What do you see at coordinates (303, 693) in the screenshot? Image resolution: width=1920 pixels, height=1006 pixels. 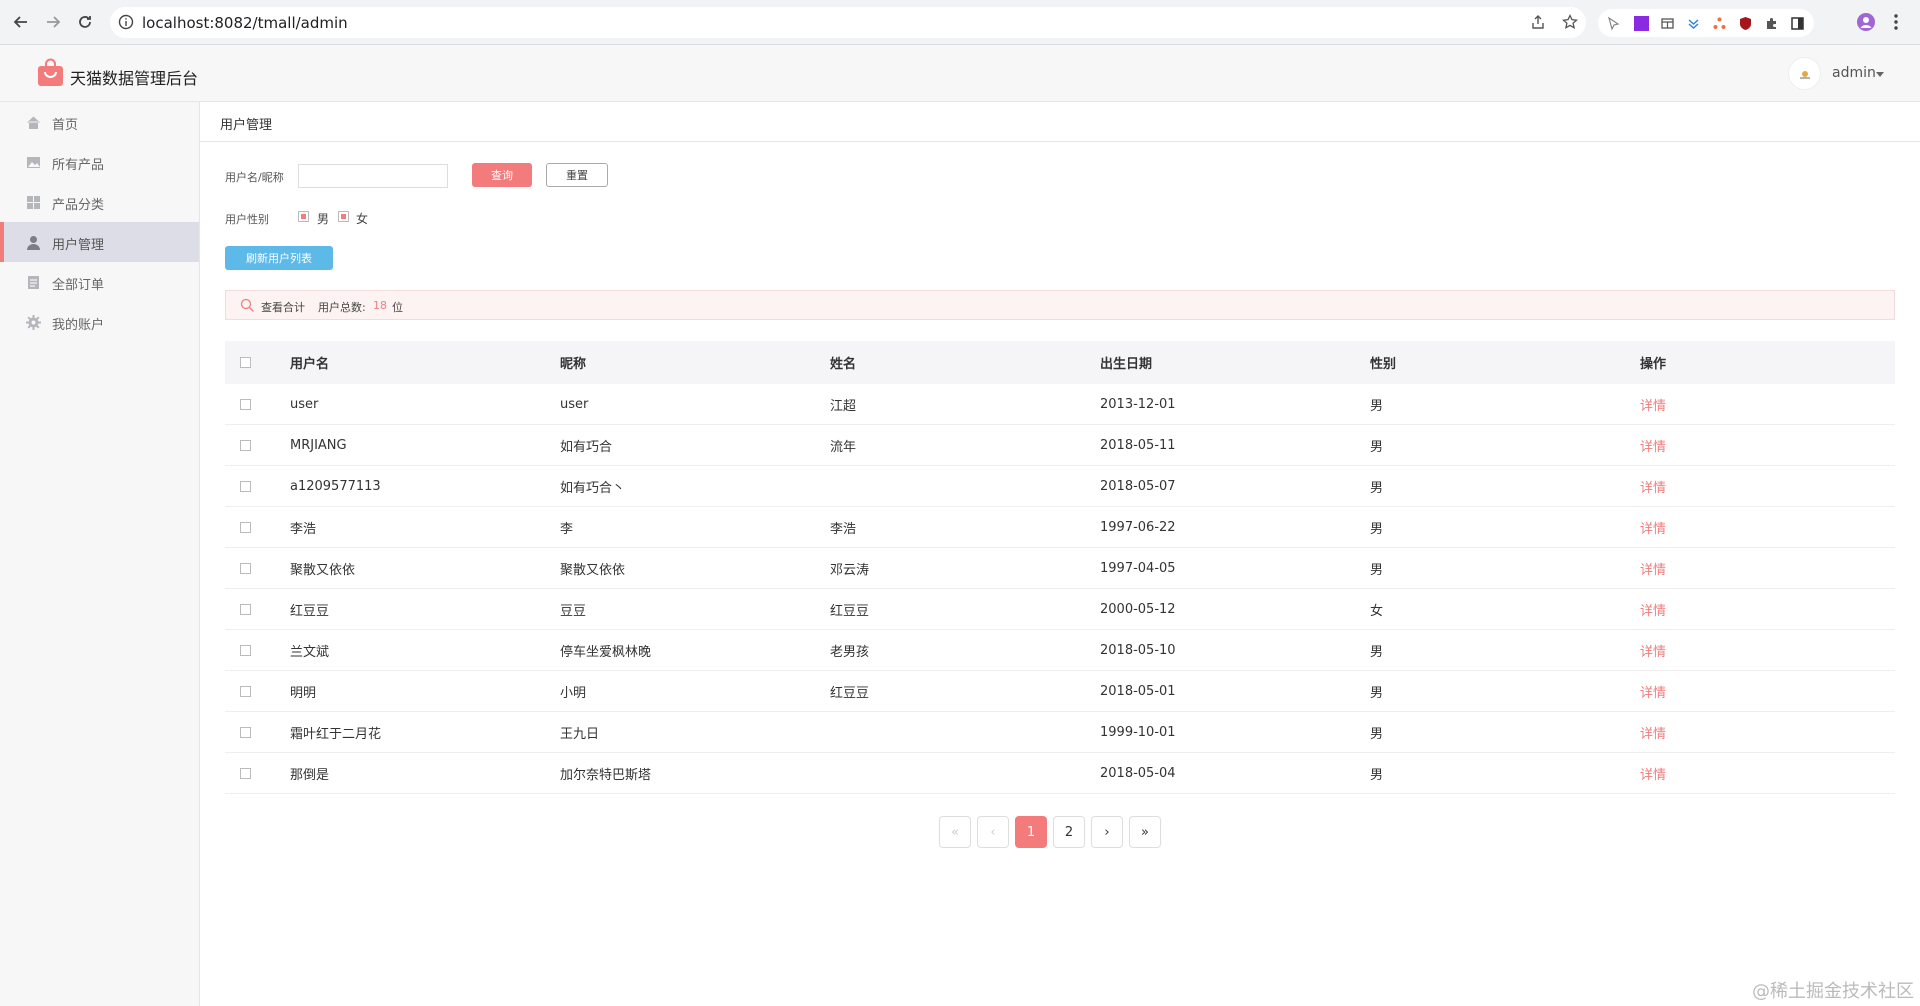 I see `cell-username: 明明` at bounding box center [303, 693].